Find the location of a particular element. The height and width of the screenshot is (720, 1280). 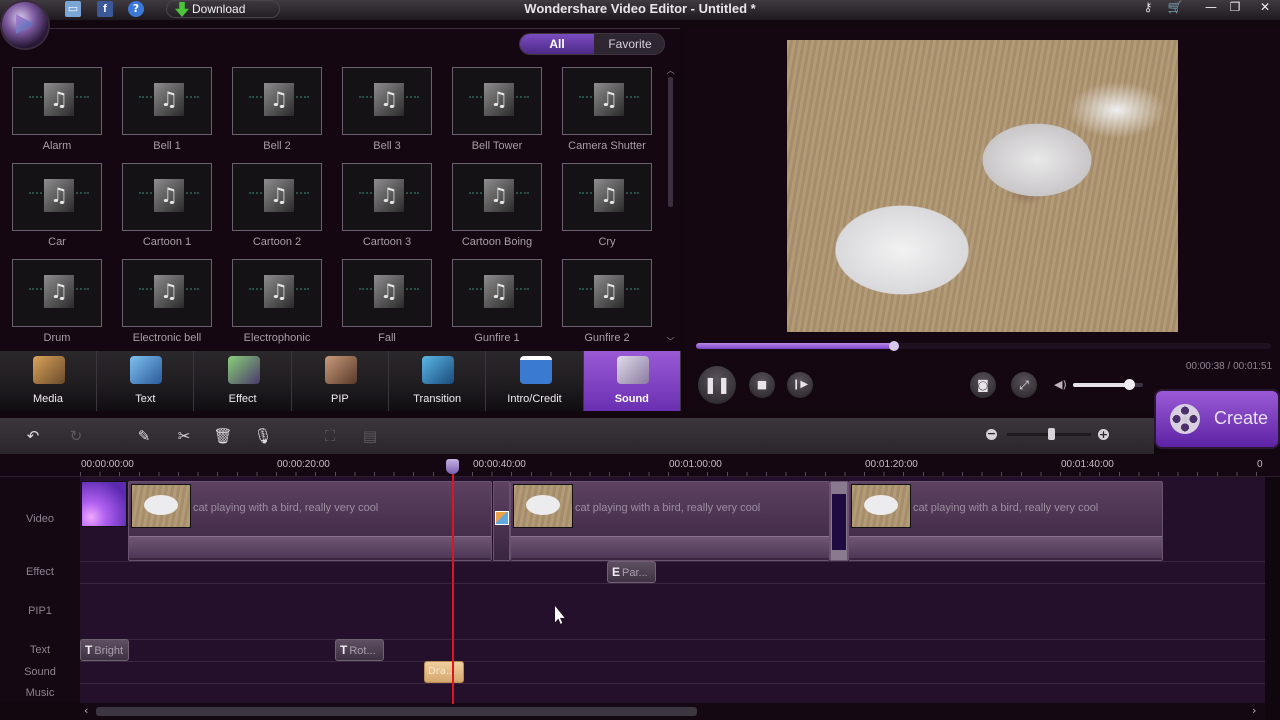

stop-button: ■ is located at coordinates (762, 385).